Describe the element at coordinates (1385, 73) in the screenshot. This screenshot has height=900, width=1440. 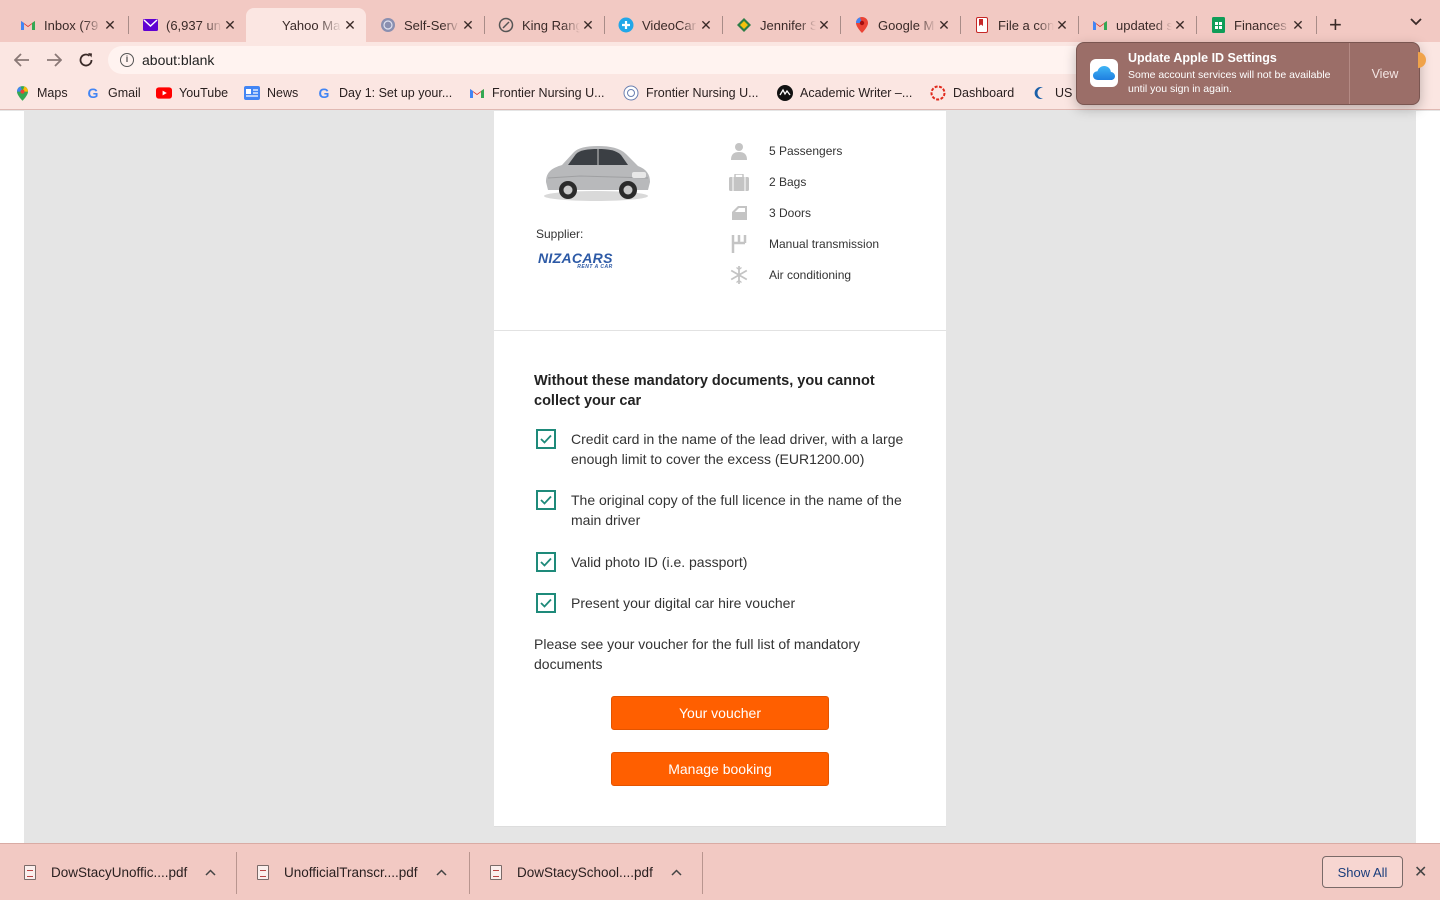
I see `notification-view-button: View` at that location.